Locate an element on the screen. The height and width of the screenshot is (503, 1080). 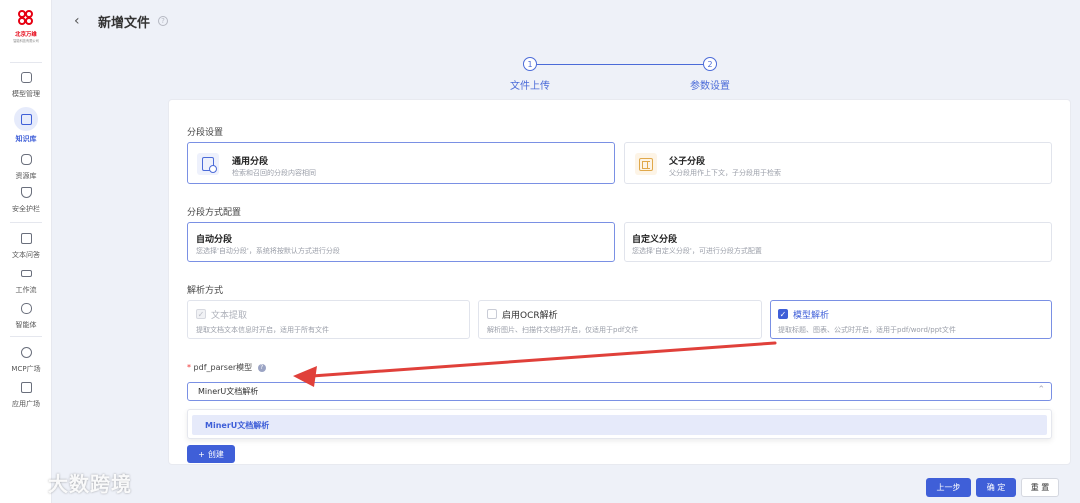
info-icon: ? is located at coordinates (261, 367).